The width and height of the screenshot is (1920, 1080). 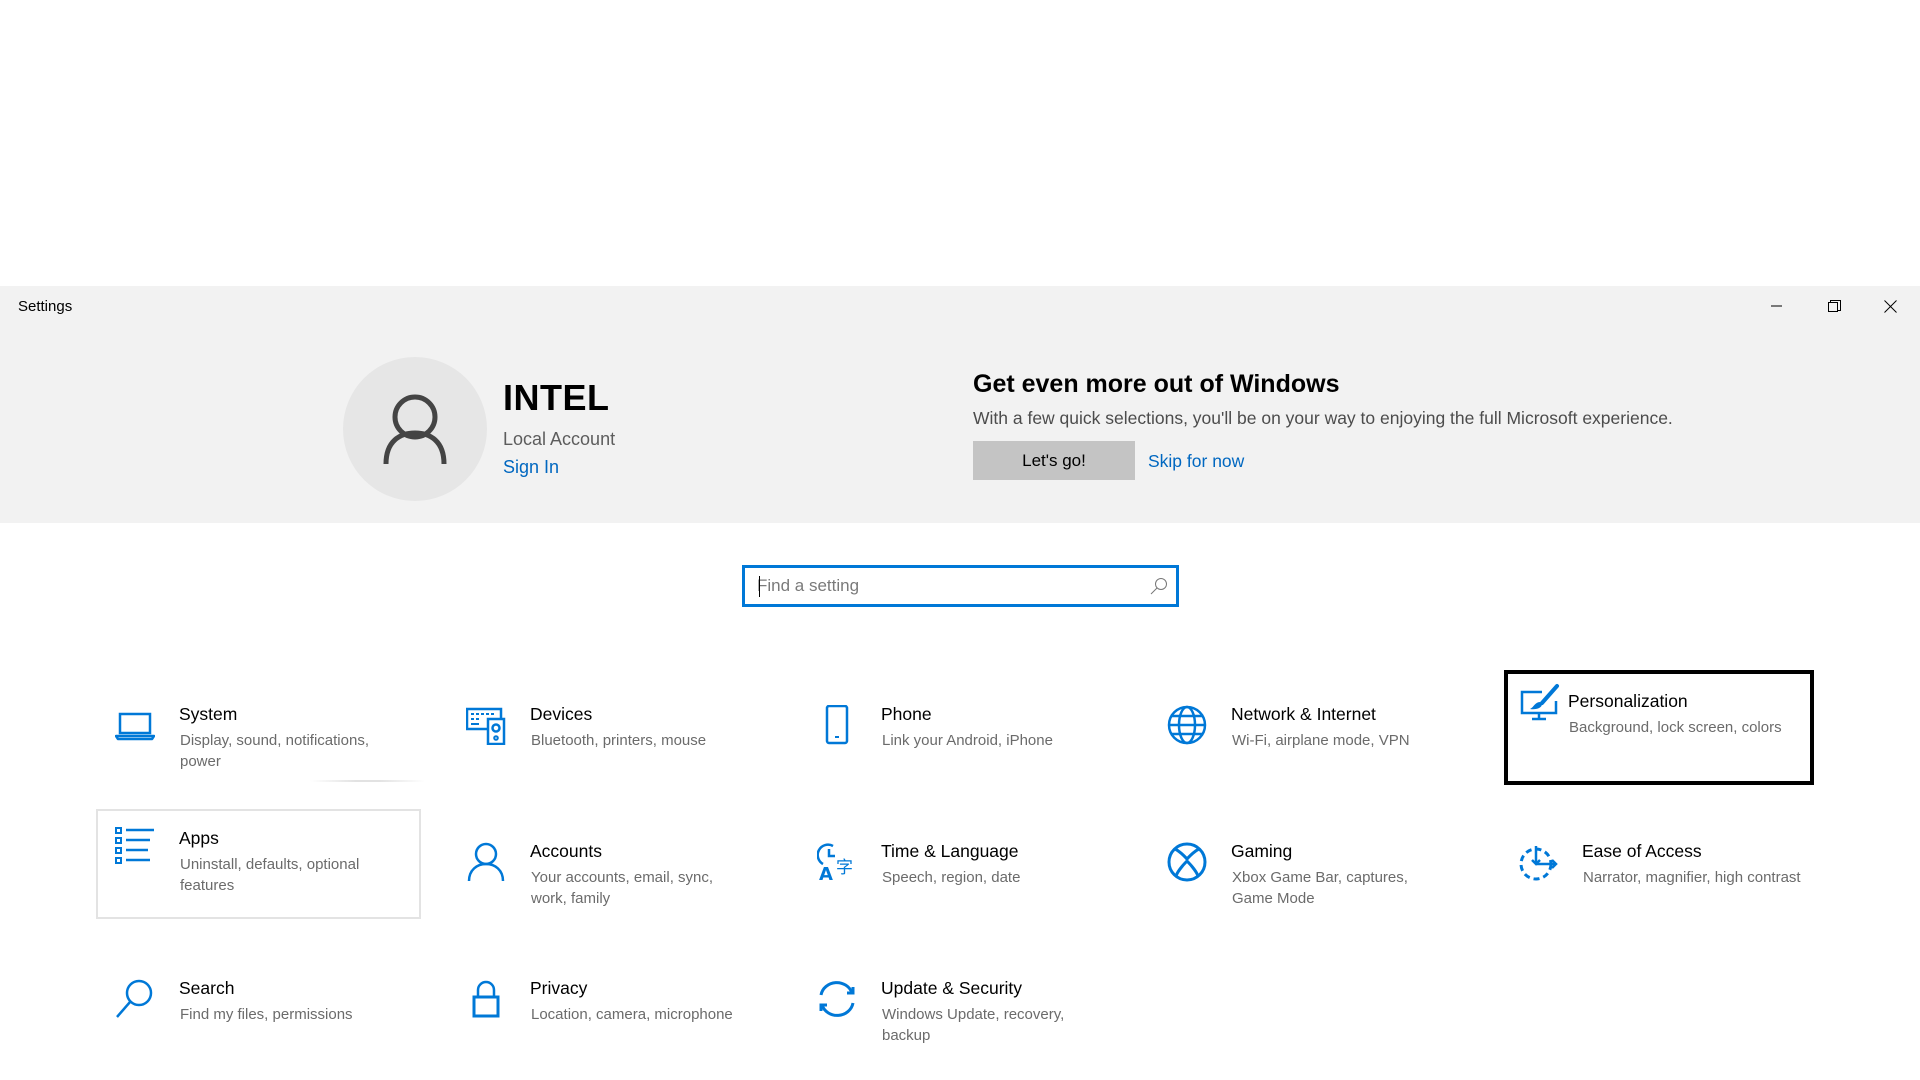 I want to click on category-time-language: A 字 Time & Language Speech, region, date, so click(x=959, y=872).